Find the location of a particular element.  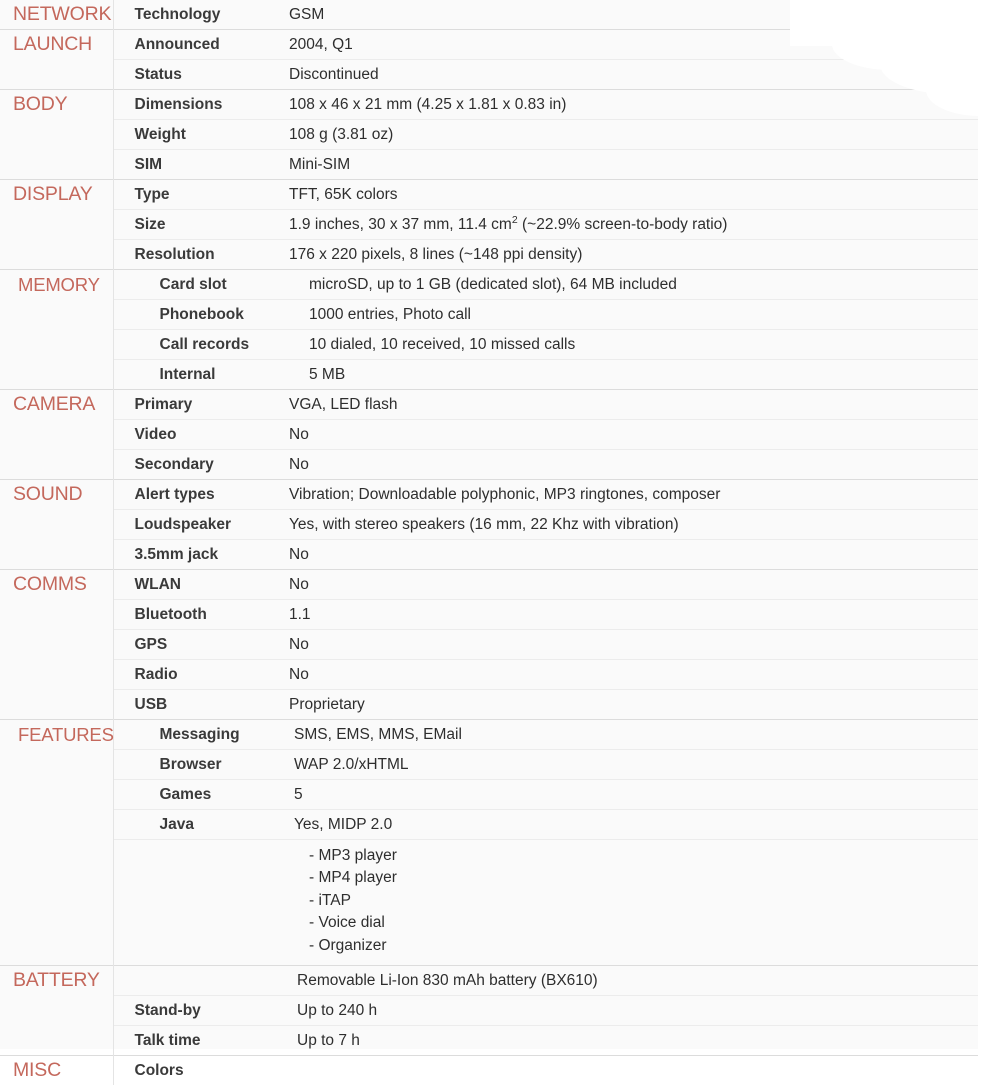

spec-category-cell: COMMS is located at coordinates (57, 644).